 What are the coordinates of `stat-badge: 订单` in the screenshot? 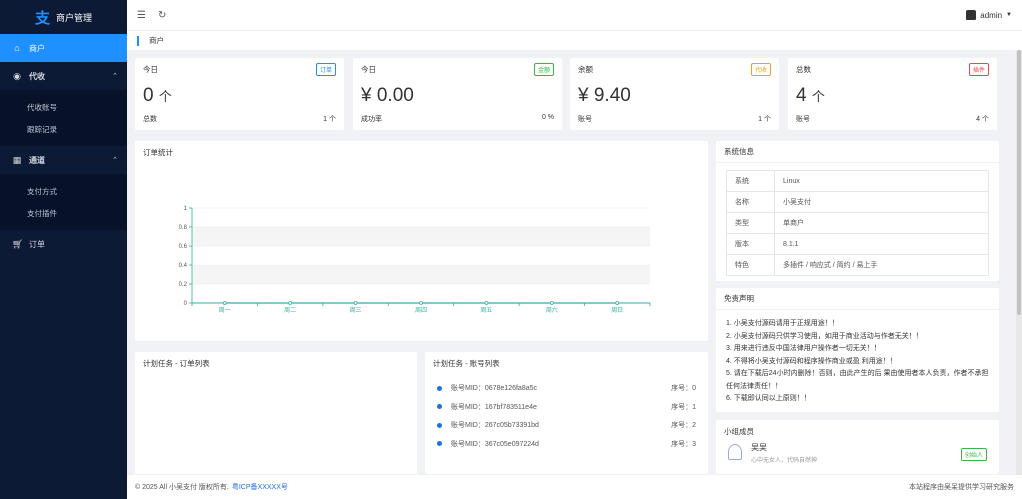 It's located at (325, 69).